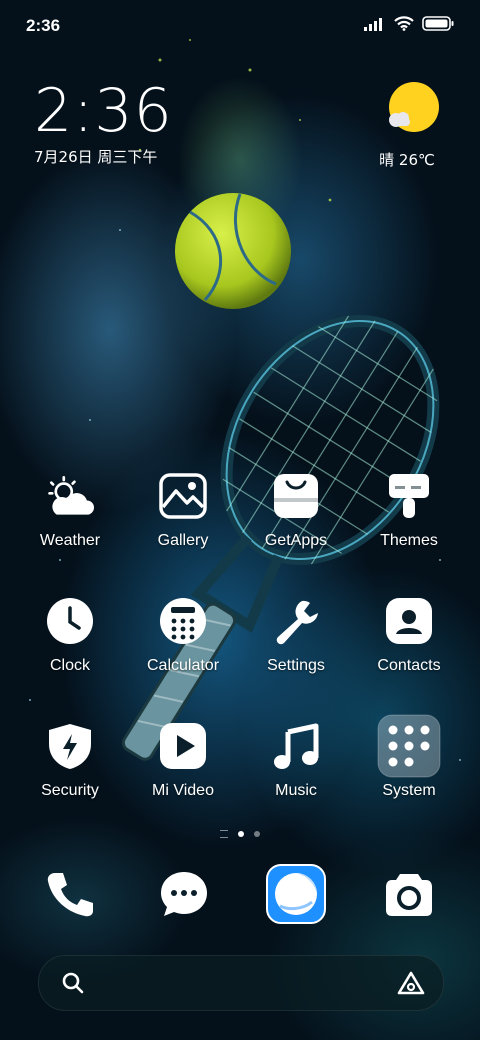 Image resolution: width=480 pixels, height=1040 pixels. What do you see at coordinates (296, 621) in the screenshot?
I see `wrench-icon` at bounding box center [296, 621].